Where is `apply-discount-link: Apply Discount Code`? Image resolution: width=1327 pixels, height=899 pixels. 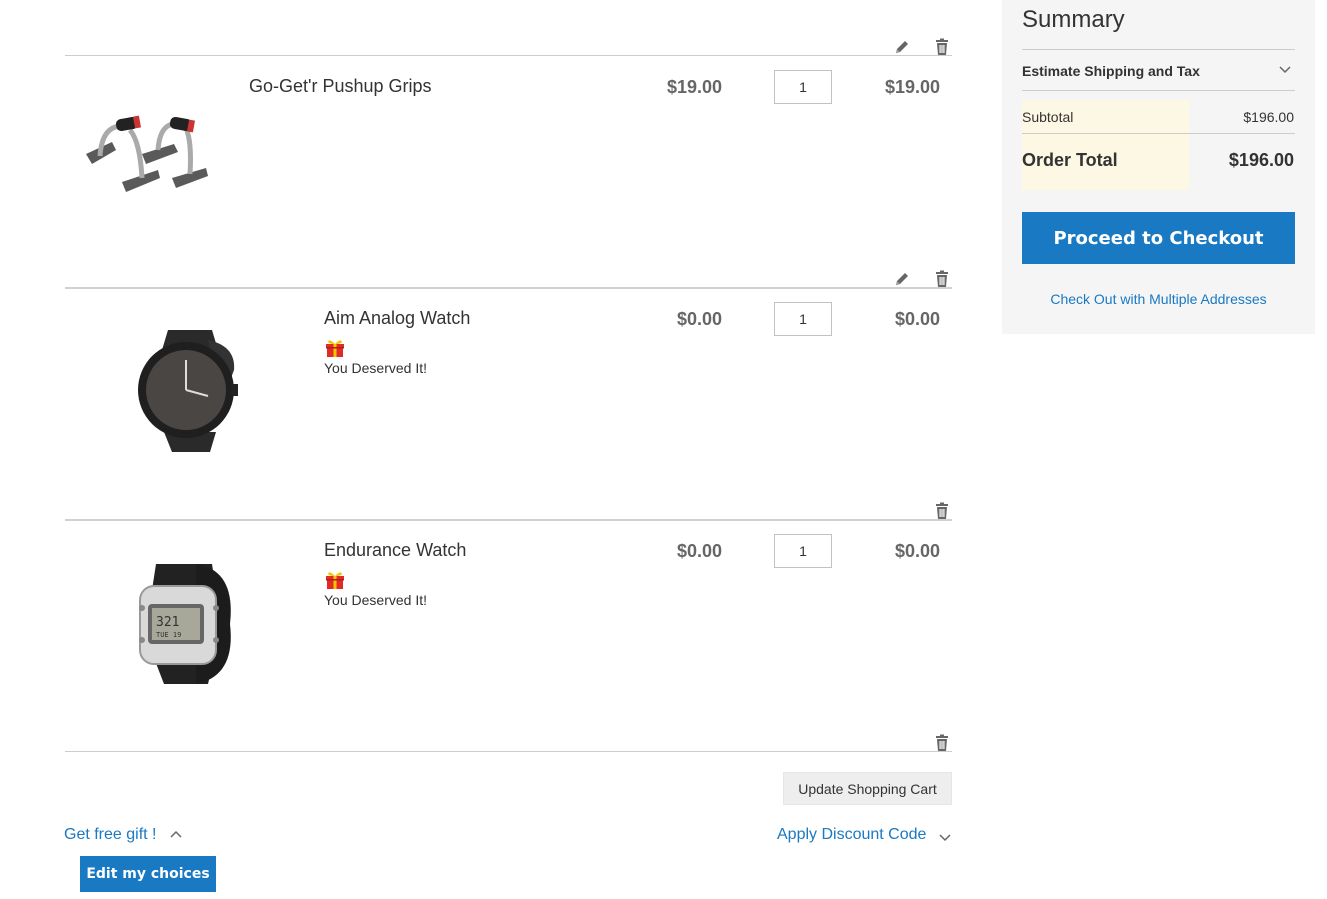
apply-discount-link: Apply Discount Code is located at coordinates (851, 835).